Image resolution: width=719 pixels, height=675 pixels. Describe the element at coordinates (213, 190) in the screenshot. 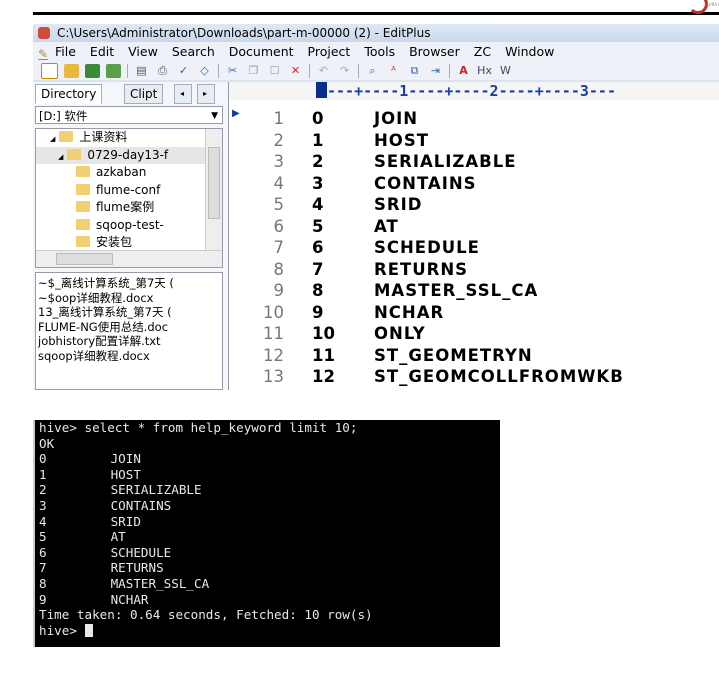

I see `tree-vertical-scrollbar` at that location.